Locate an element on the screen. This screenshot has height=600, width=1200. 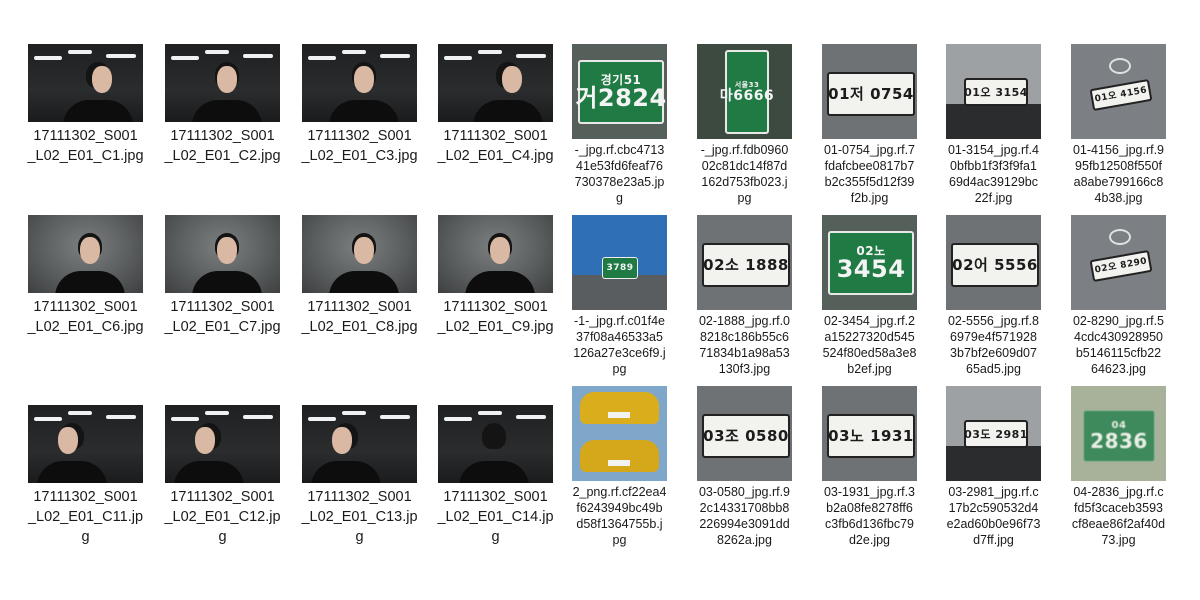
file-item: 17111302_S001 _L02_E01_C1.jpg is located at coordinates (95, 119).